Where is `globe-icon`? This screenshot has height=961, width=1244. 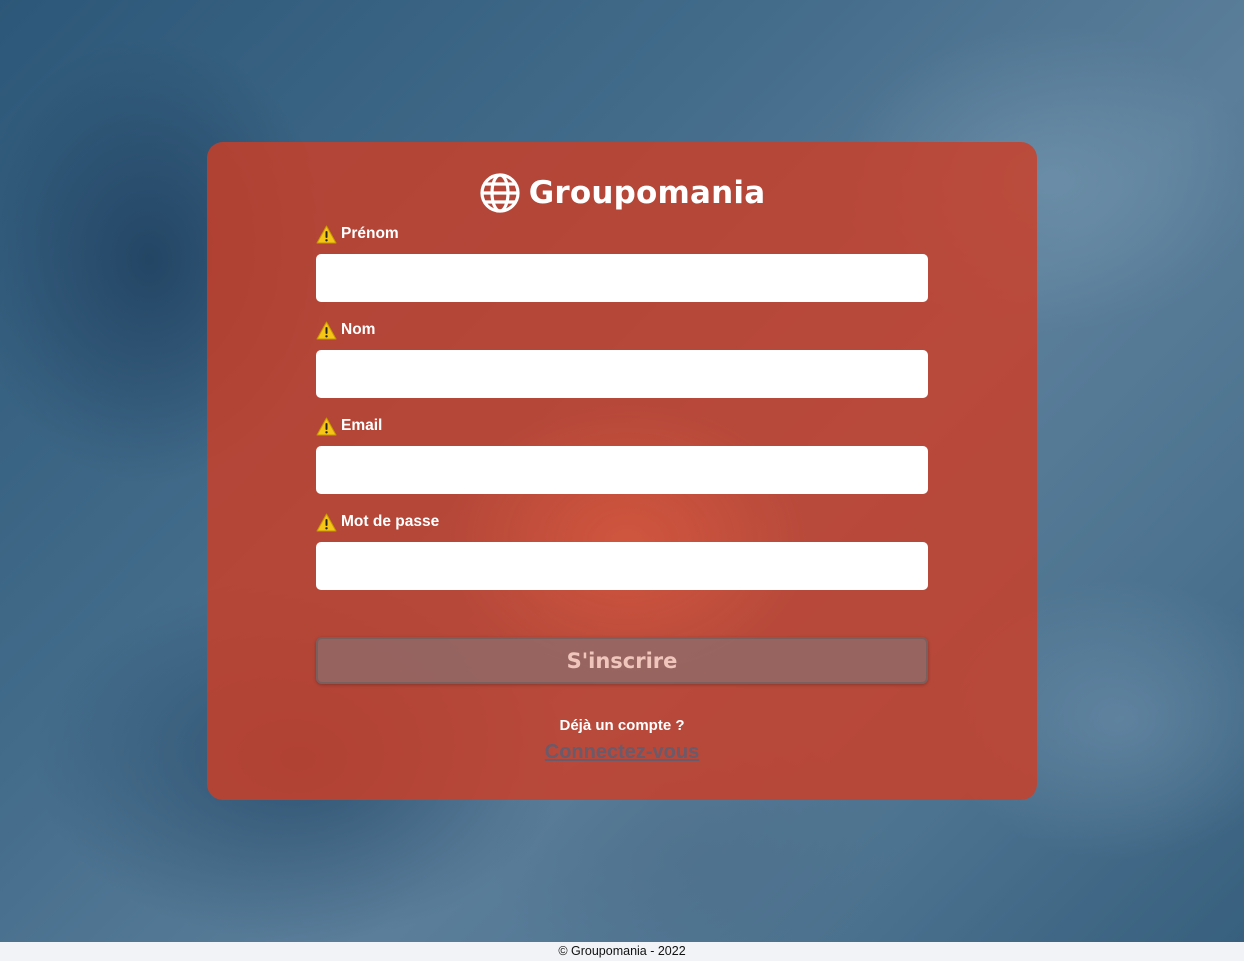
globe-icon is located at coordinates (500, 193).